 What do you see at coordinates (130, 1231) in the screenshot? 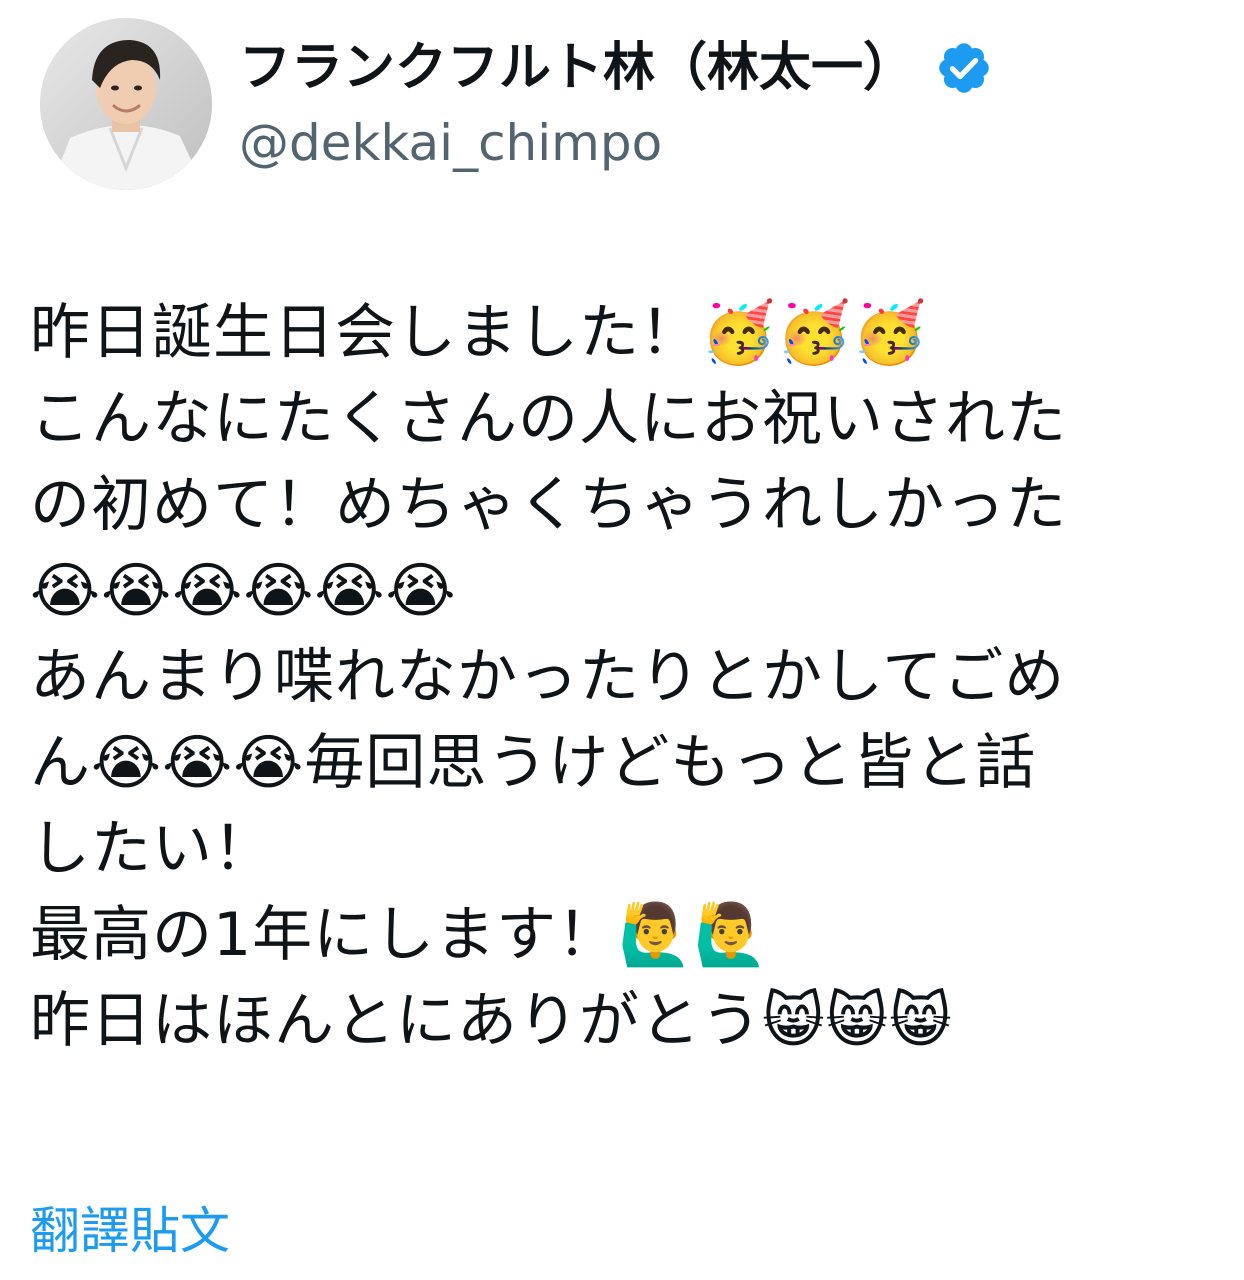
I see `translate-post-link: 翻譯貼文` at bounding box center [130, 1231].